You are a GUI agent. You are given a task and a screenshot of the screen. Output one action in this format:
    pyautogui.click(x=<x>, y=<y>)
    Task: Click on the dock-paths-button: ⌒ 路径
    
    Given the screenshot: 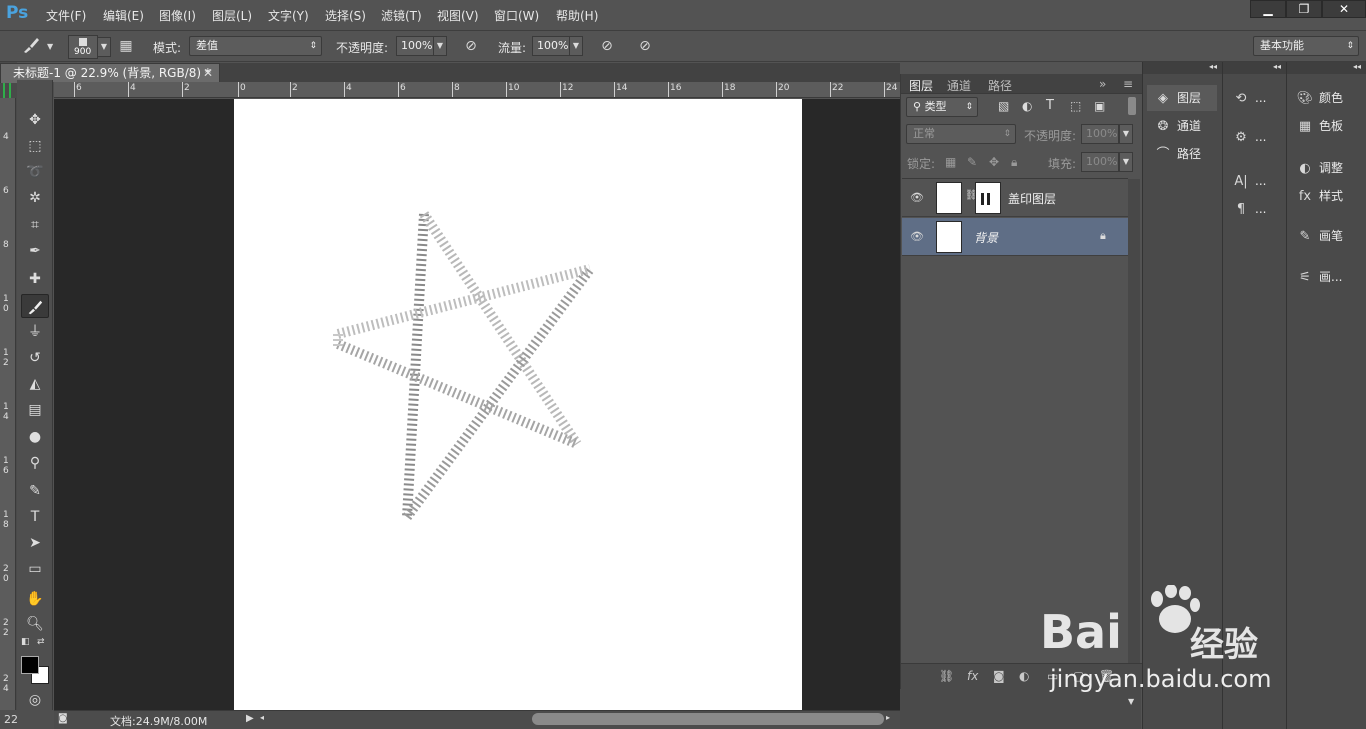 What is the action you would take?
    pyautogui.click(x=1174, y=154)
    